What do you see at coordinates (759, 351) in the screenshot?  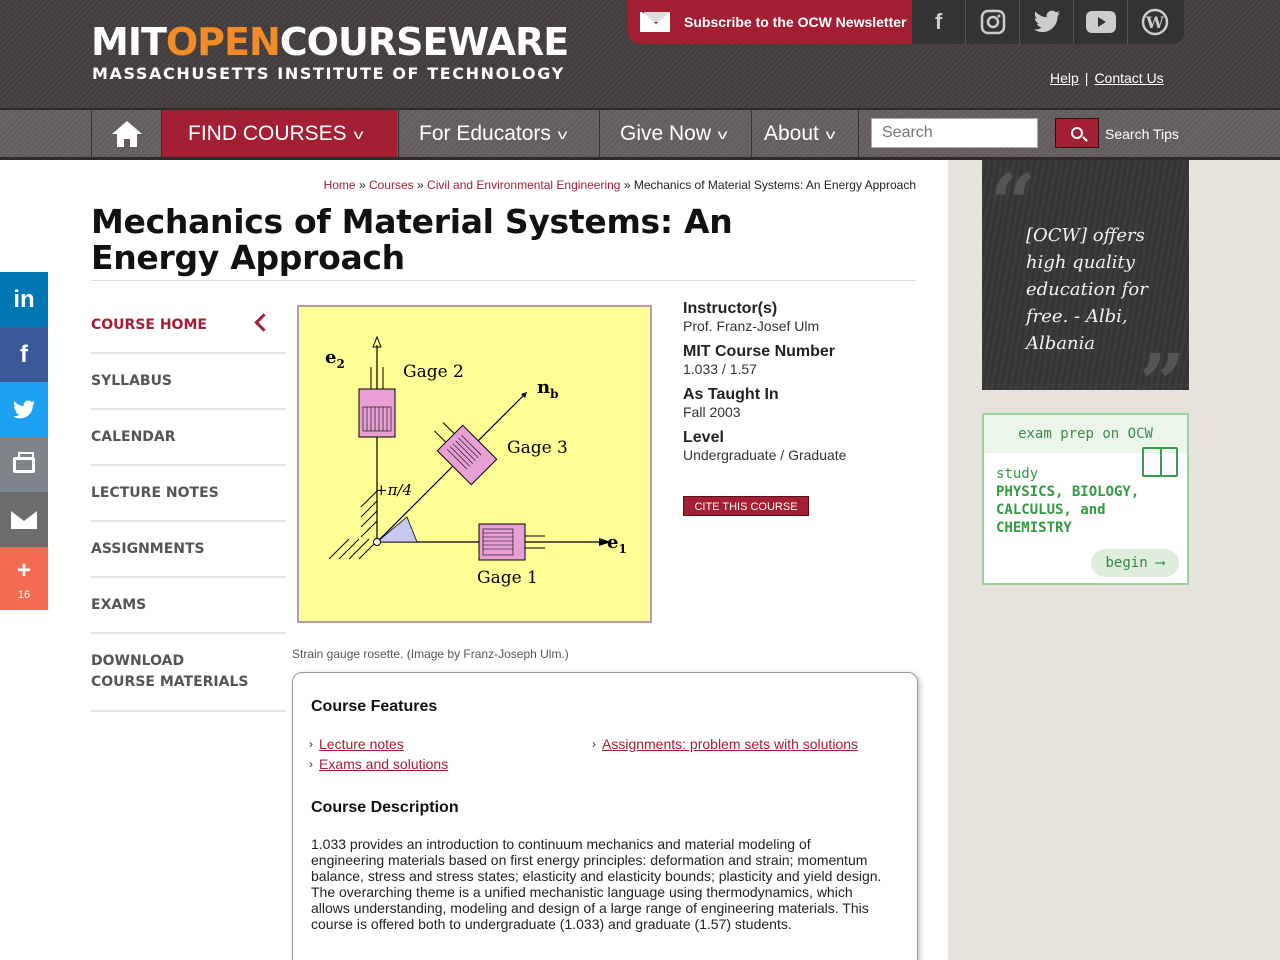 I see `course-number-label: MIT Course Number` at bounding box center [759, 351].